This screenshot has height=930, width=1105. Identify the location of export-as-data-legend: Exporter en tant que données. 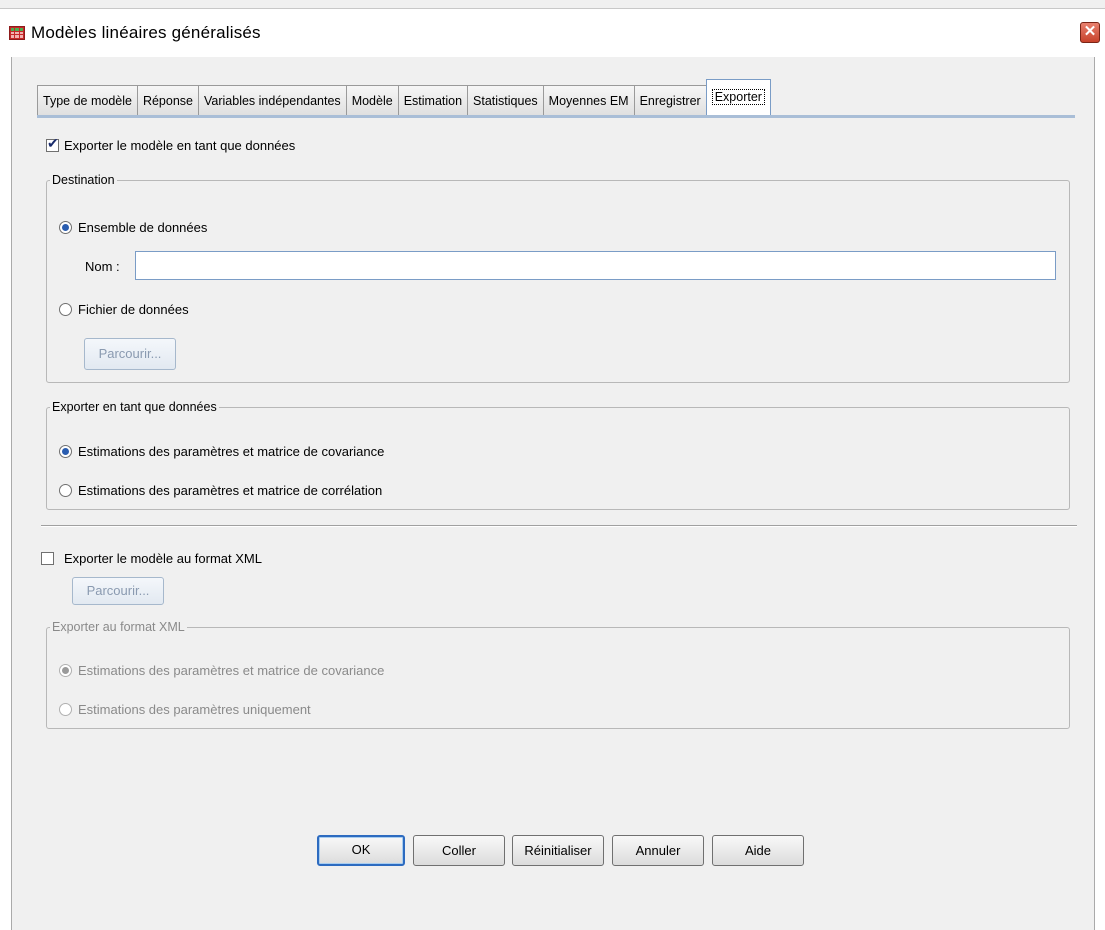
(134, 407).